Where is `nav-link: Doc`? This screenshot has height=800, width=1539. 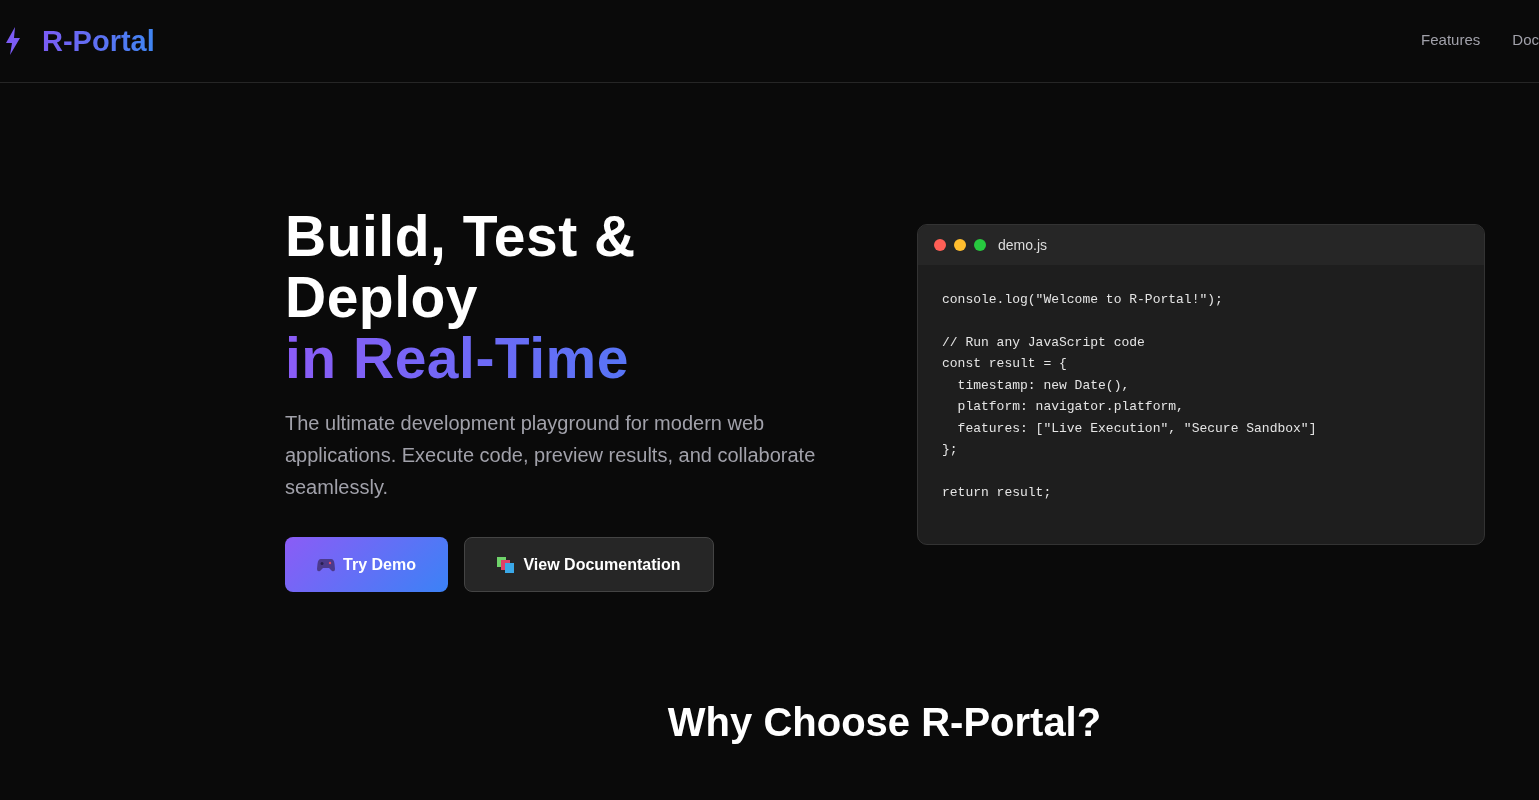 nav-link: Doc is located at coordinates (1525, 39).